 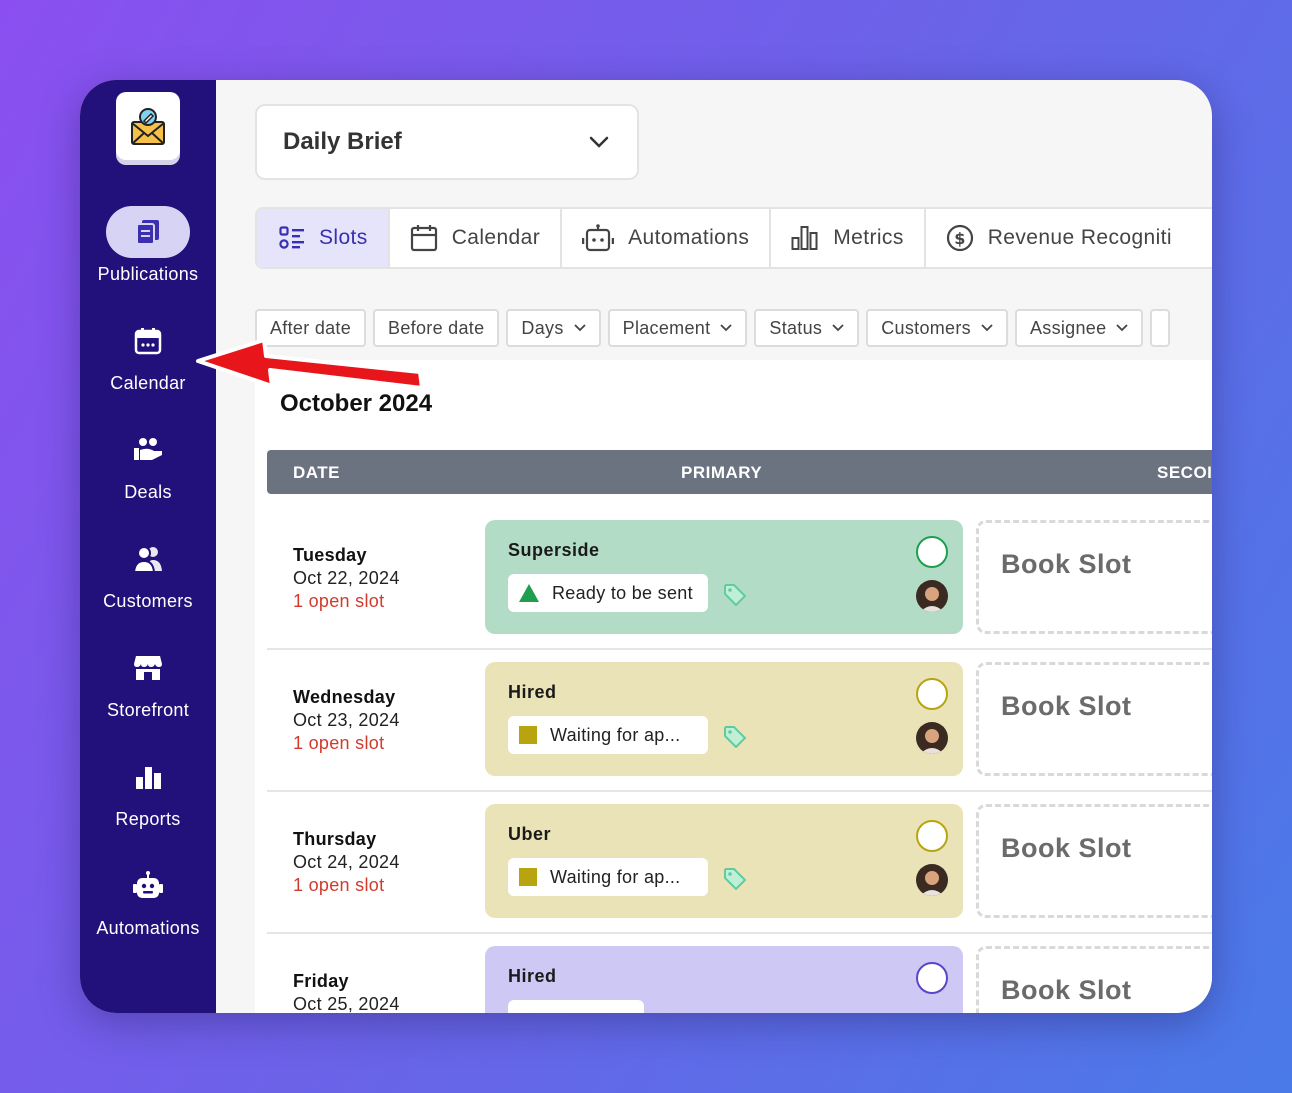 What do you see at coordinates (148, 790) in the screenshot?
I see `sidebar-item-reports: Reports` at bounding box center [148, 790].